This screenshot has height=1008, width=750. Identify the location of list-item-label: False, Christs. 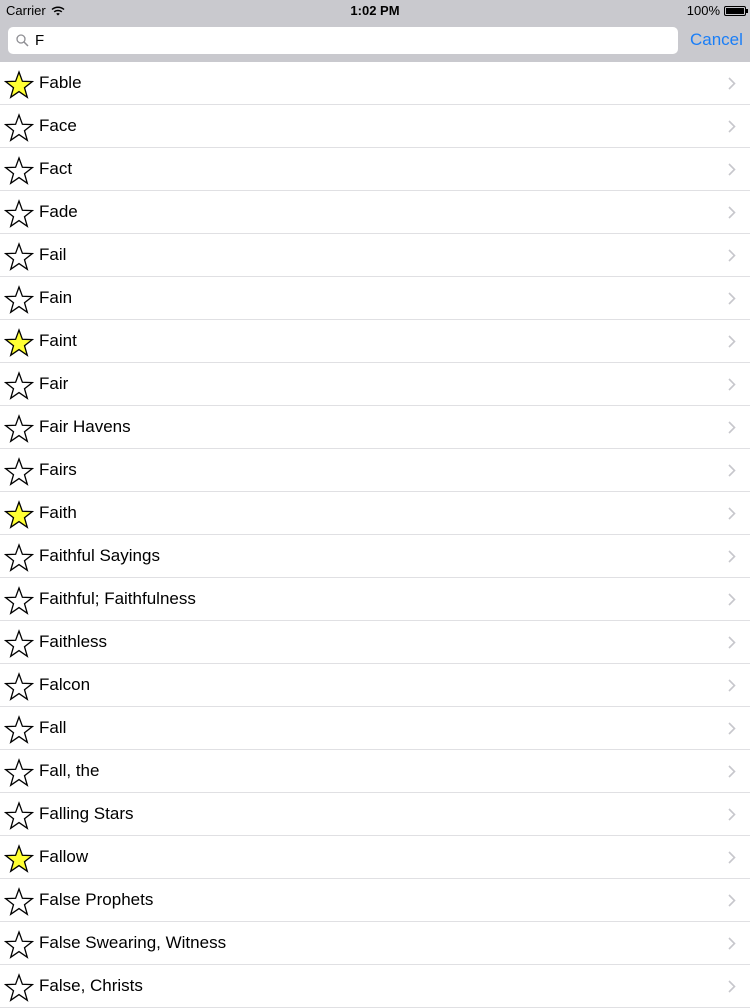
(91, 985).